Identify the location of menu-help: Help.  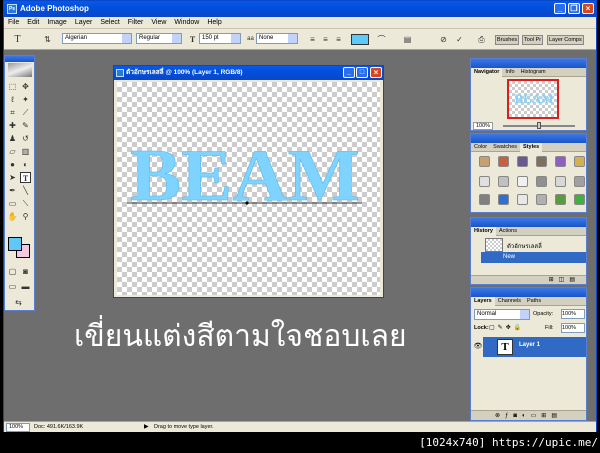
(214, 22).